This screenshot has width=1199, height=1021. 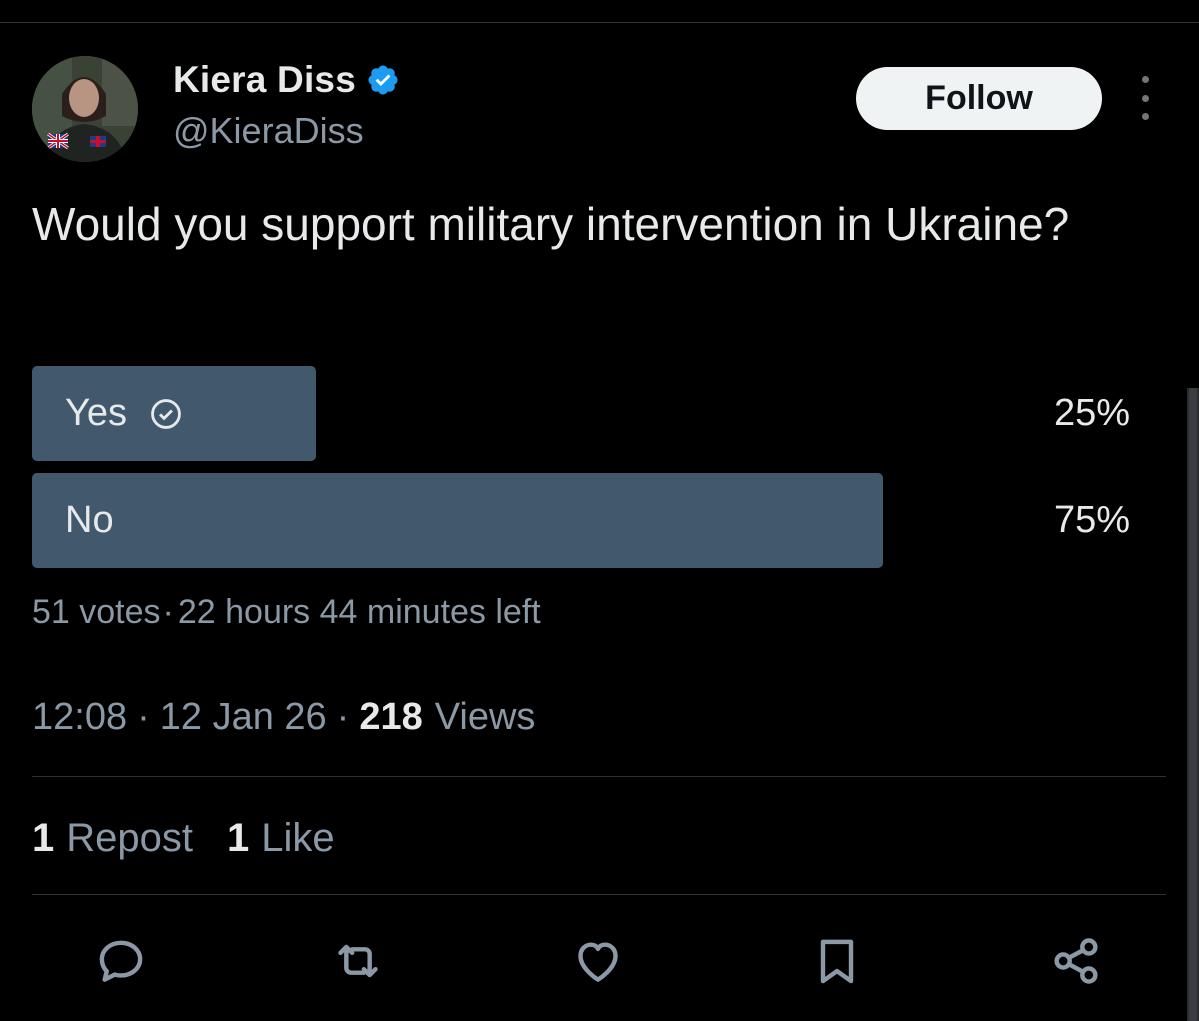 I want to click on tweet-time: 12:08, so click(x=79, y=717).